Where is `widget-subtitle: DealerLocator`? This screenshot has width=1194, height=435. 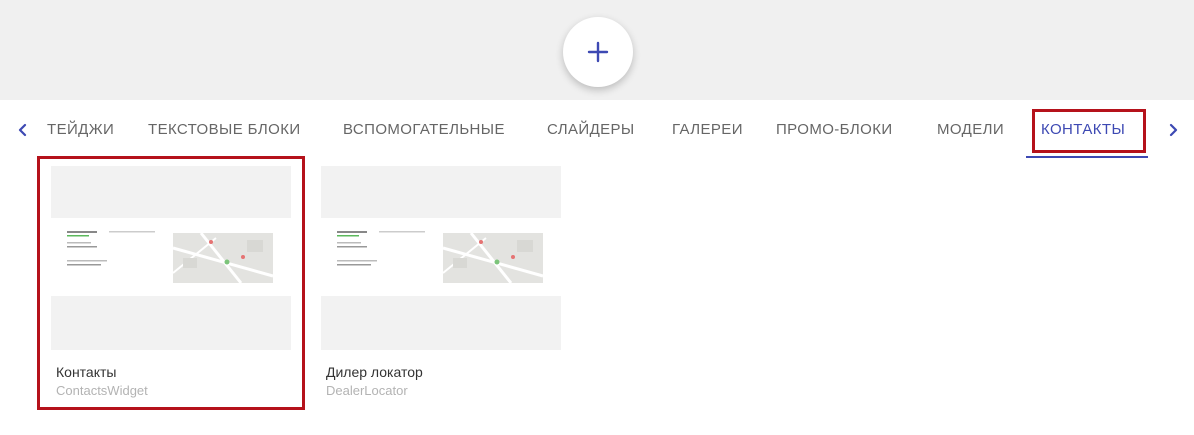 widget-subtitle: DealerLocator is located at coordinates (367, 390).